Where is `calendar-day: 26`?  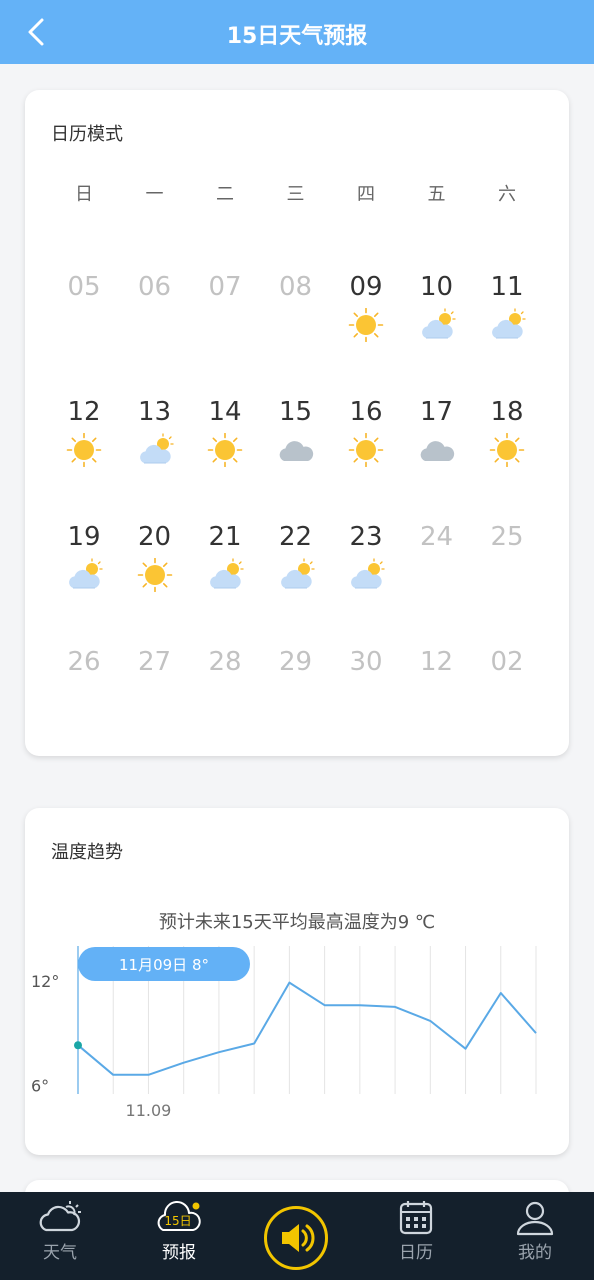 calendar-day: 26 is located at coordinates (84, 700).